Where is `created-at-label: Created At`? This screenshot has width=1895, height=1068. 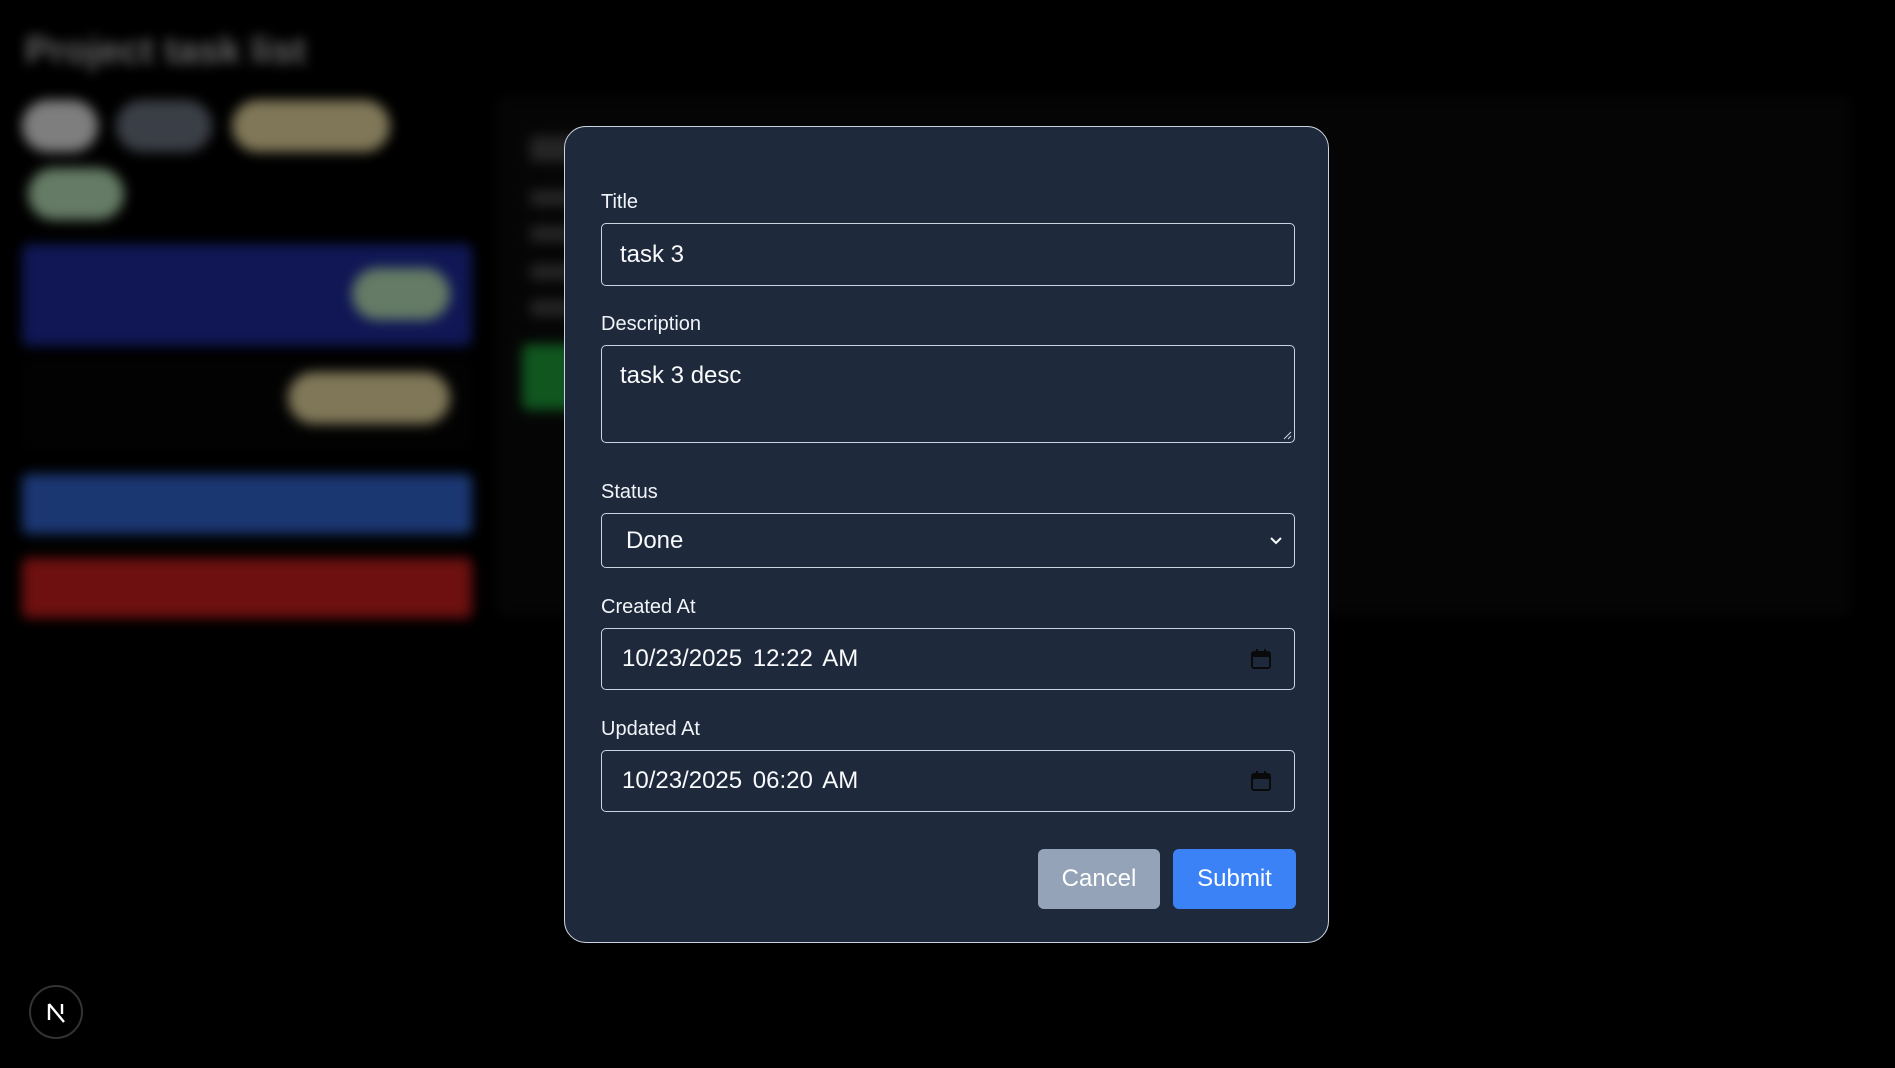
created-at-label: Created At is located at coordinates (648, 607).